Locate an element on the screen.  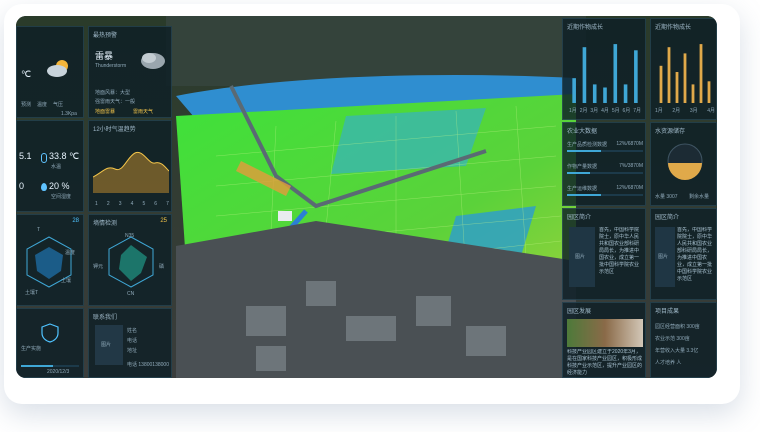
water-title: 水资源储存 is located at coordinates (670, 132).